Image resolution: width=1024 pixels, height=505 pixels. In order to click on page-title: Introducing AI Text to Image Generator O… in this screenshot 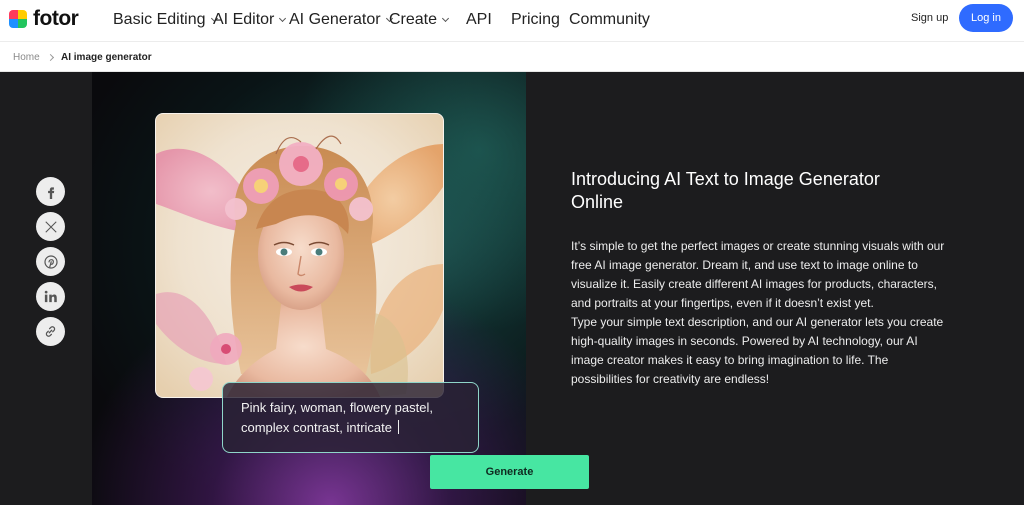, I will do `click(771, 191)`.